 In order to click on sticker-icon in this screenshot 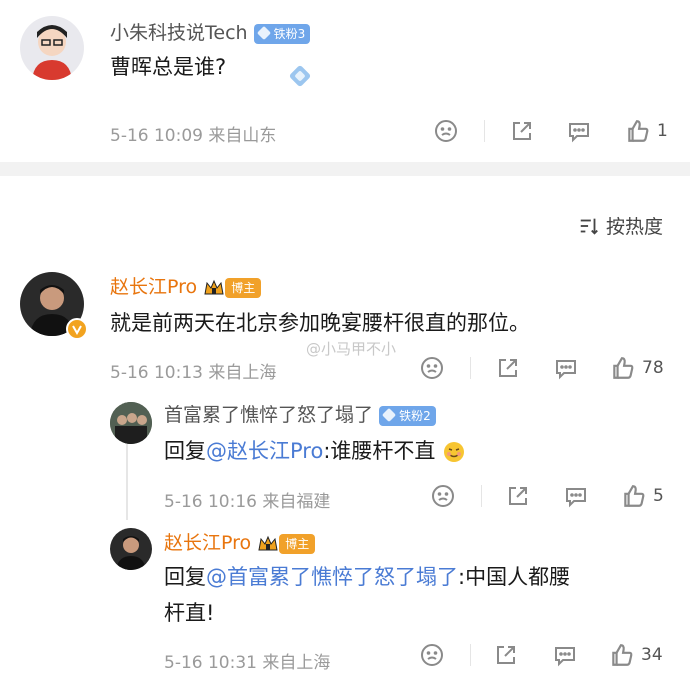, I will do `click(300, 76)`.